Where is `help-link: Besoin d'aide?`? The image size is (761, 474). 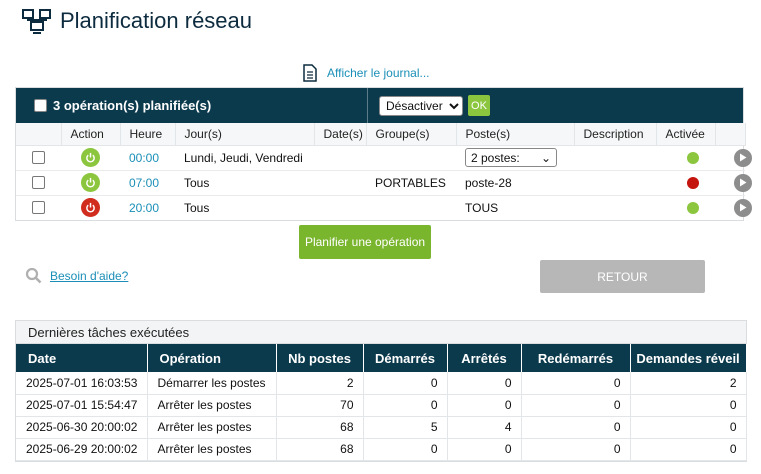
help-link: Besoin d'aide? is located at coordinates (89, 276).